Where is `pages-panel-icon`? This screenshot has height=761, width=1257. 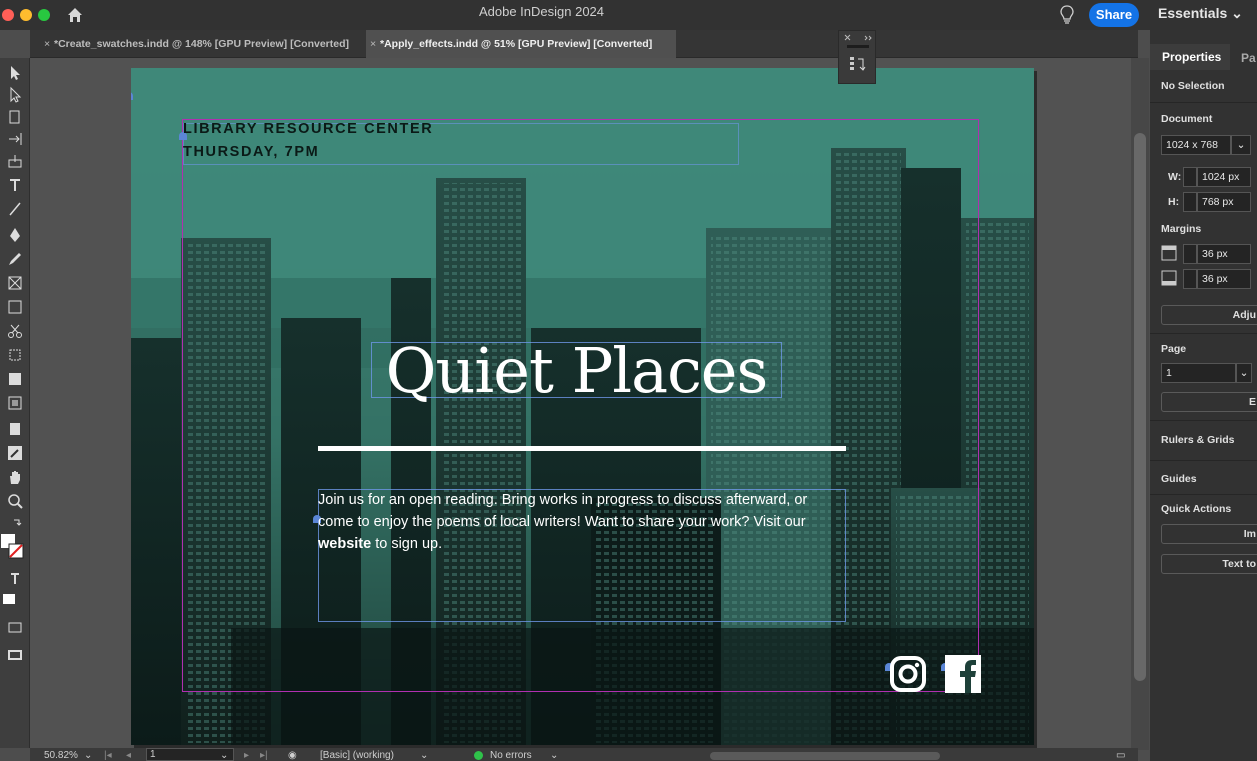
pages-panel-icon is located at coordinates (858, 64).